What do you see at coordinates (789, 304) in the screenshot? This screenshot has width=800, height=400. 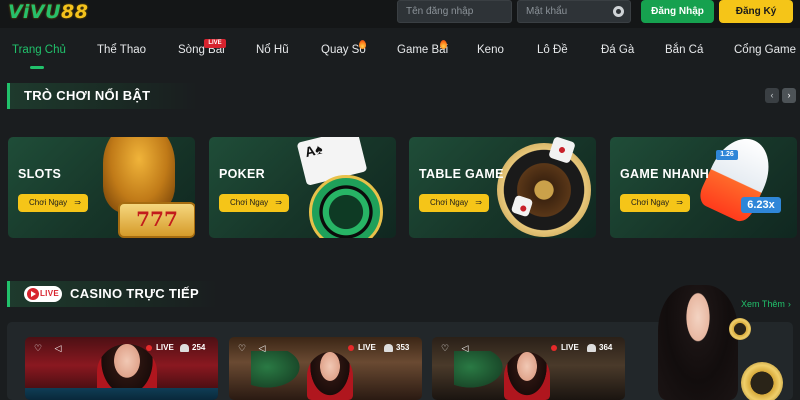 I see `chevron-right-icon: ›` at bounding box center [789, 304].